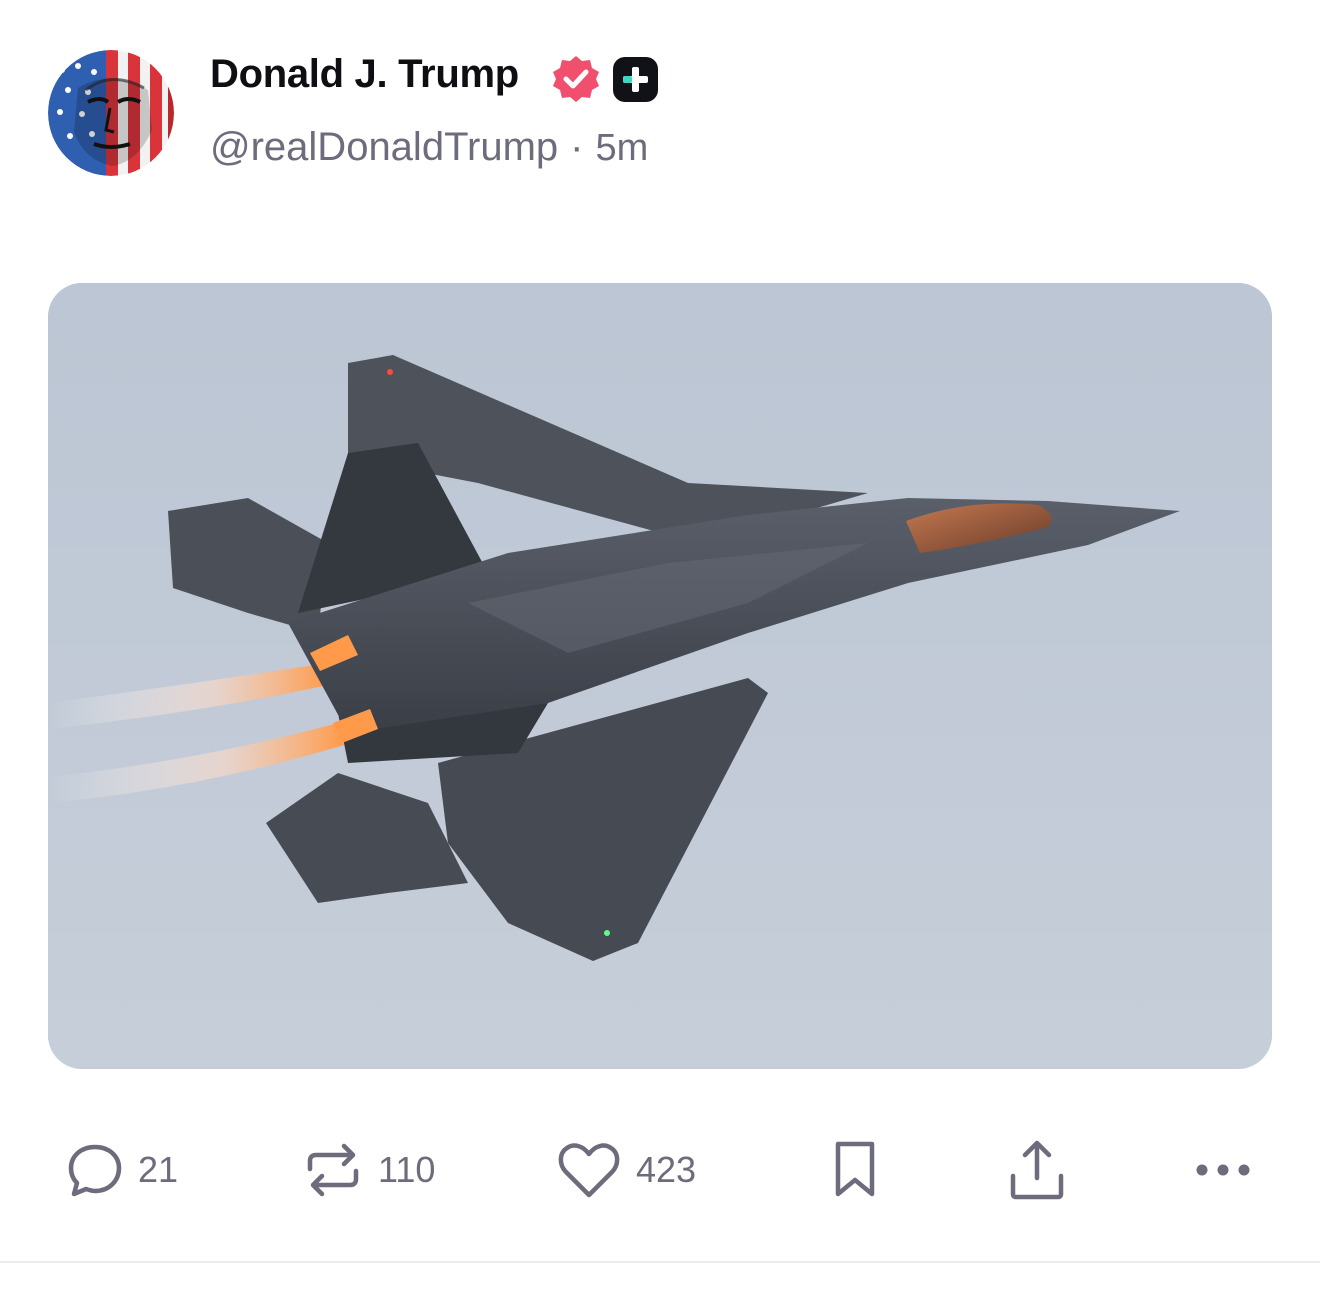  I want to click on avatar, so click(111, 113).